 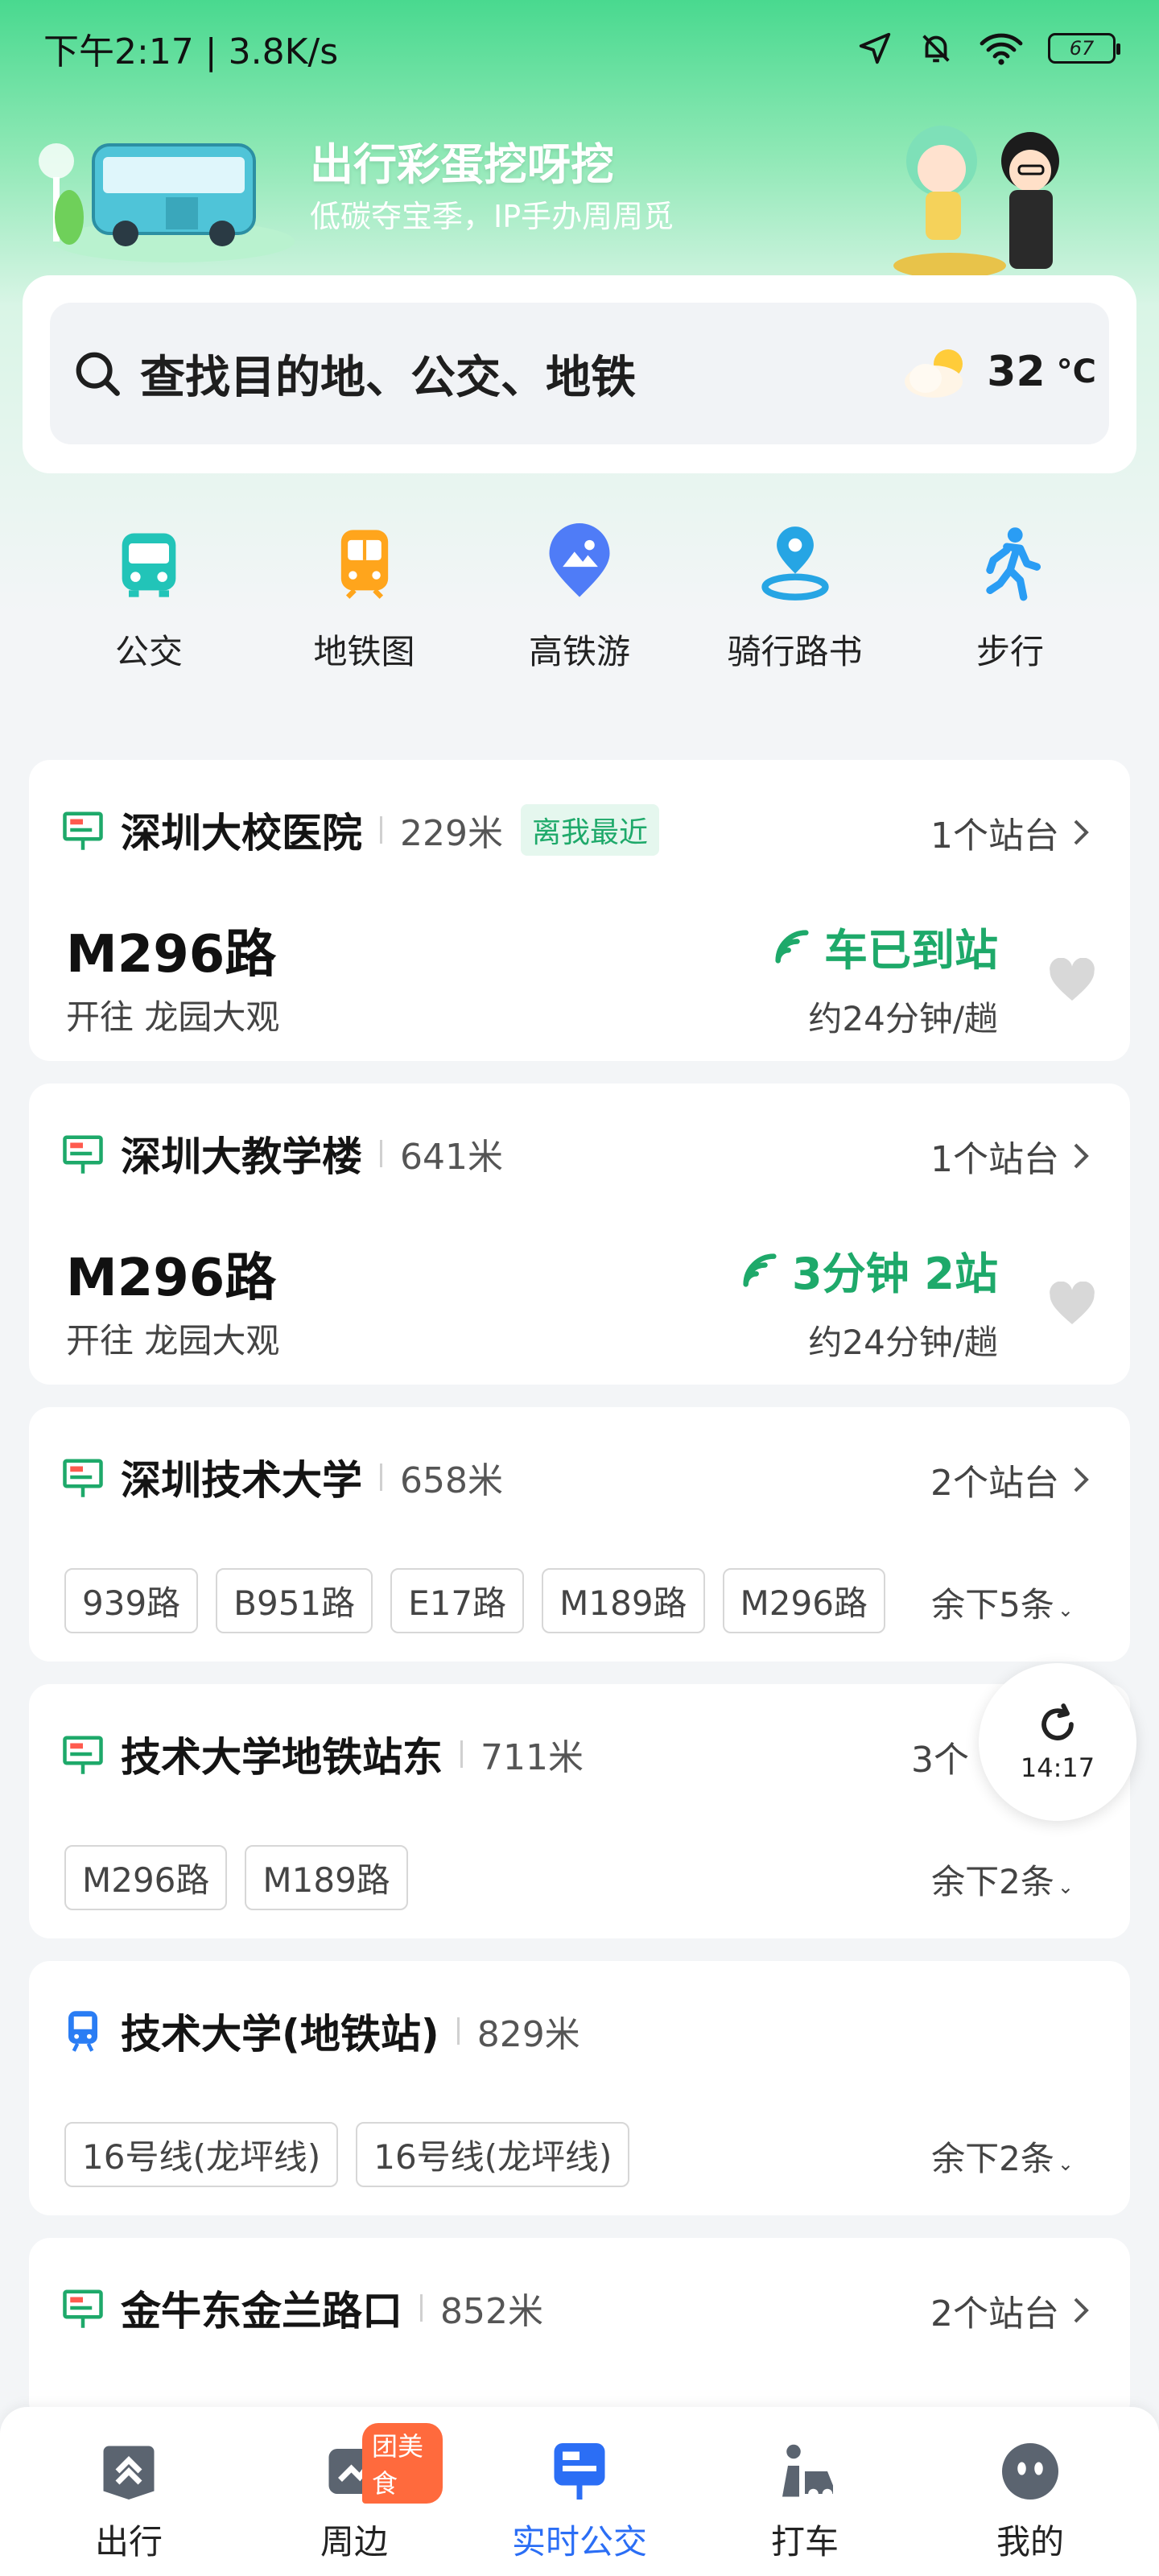 What do you see at coordinates (934, 373) in the screenshot?
I see `partly-sunny-icon` at bounding box center [934, 373].